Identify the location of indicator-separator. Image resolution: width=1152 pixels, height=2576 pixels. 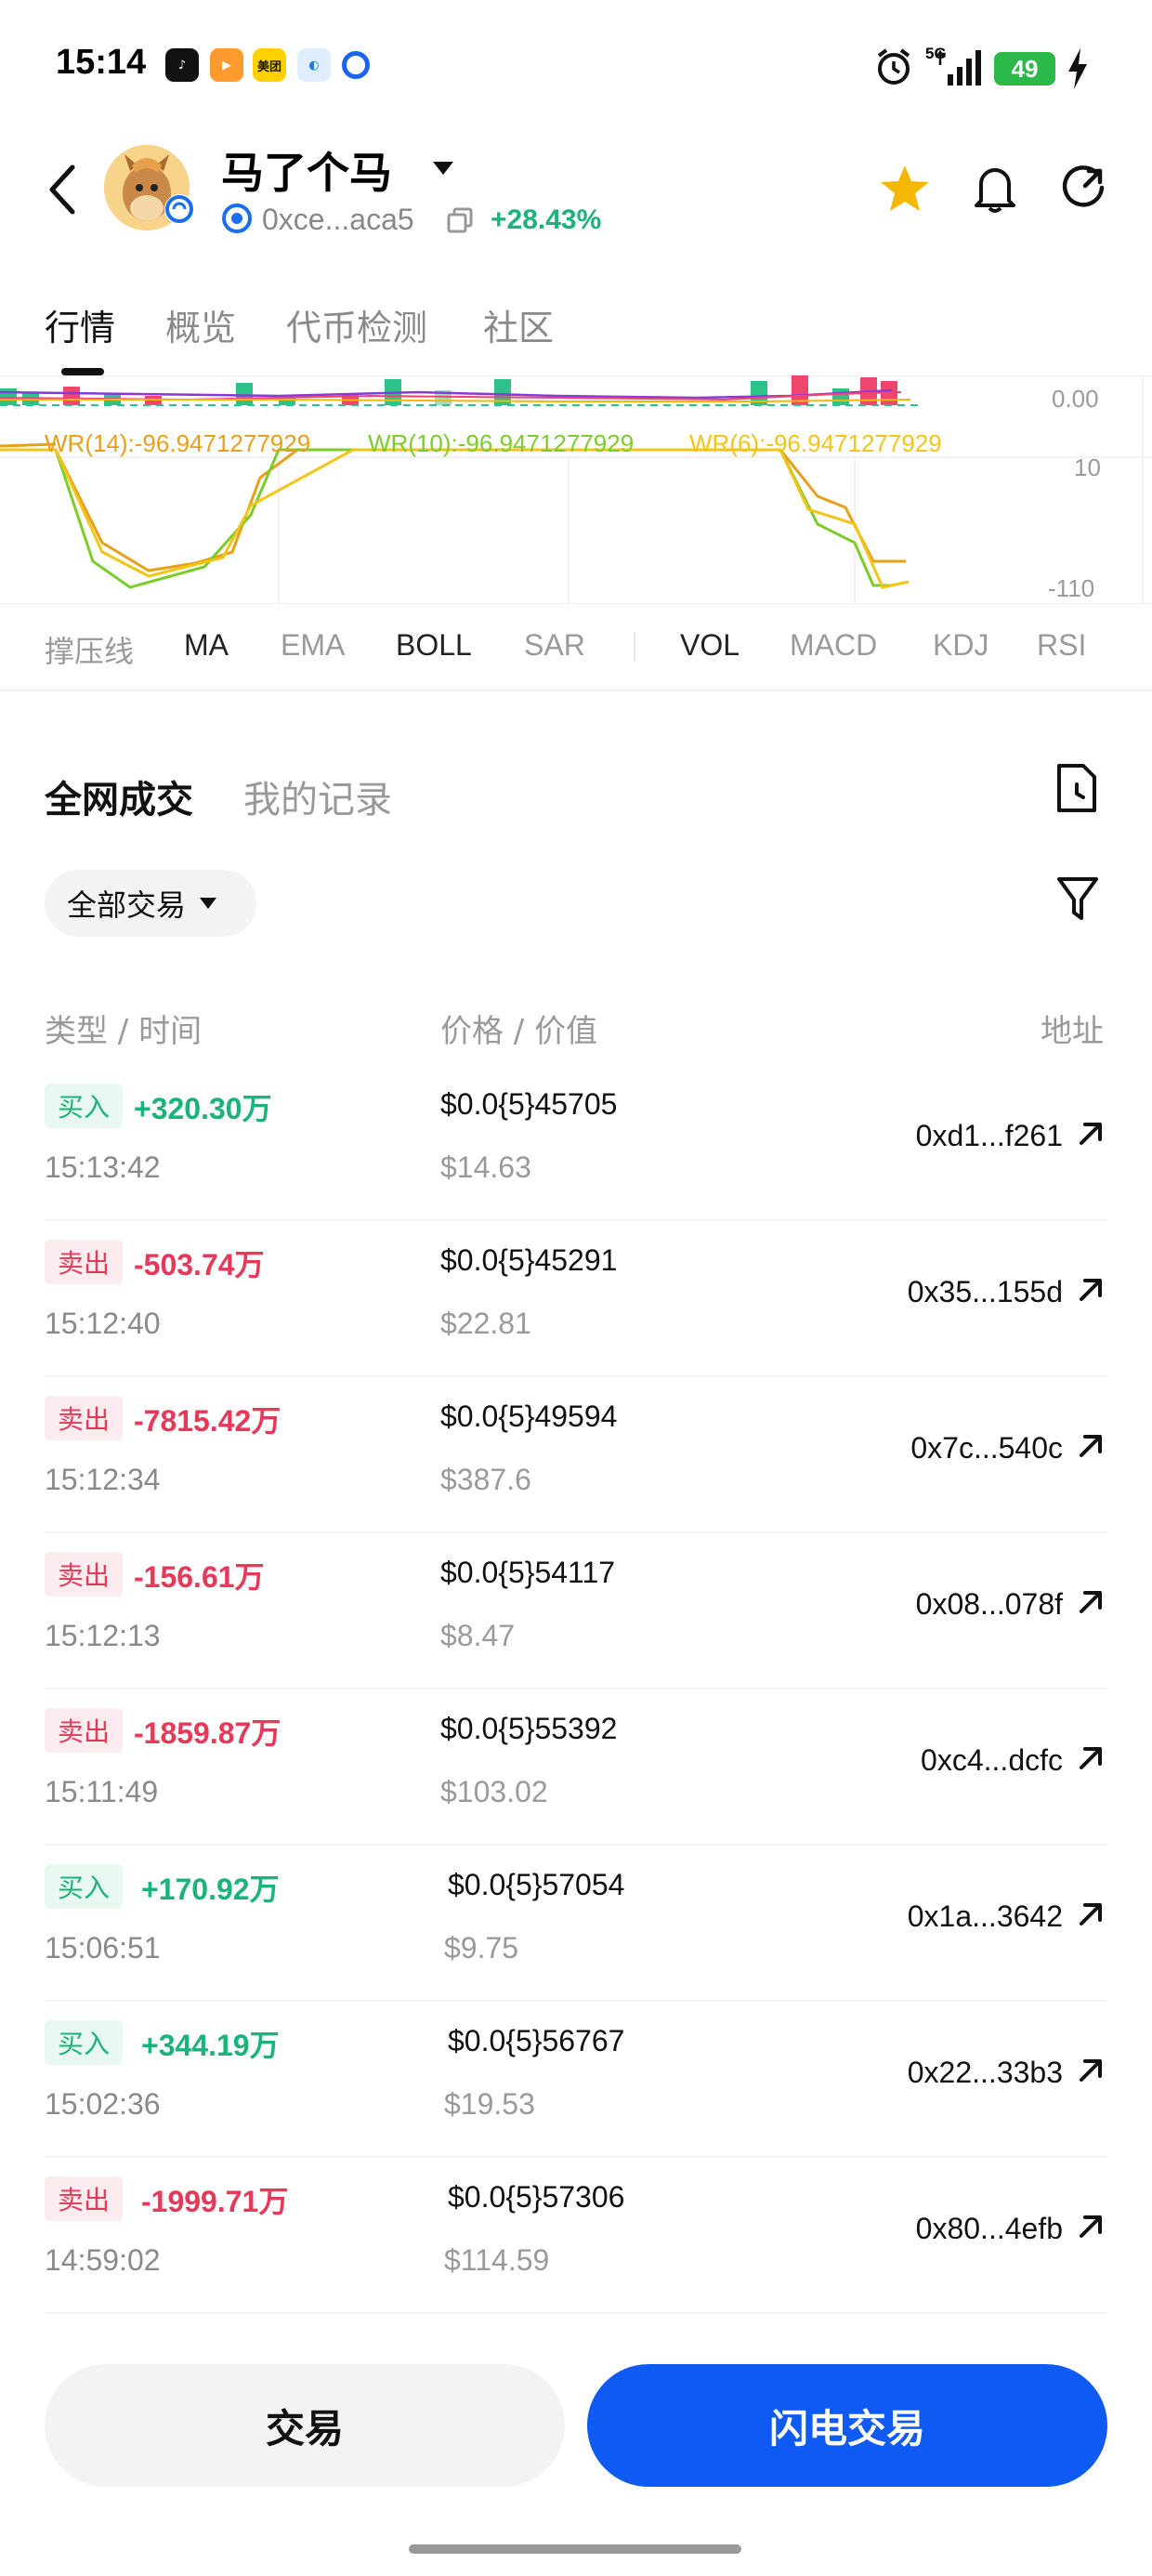
(634, 647).